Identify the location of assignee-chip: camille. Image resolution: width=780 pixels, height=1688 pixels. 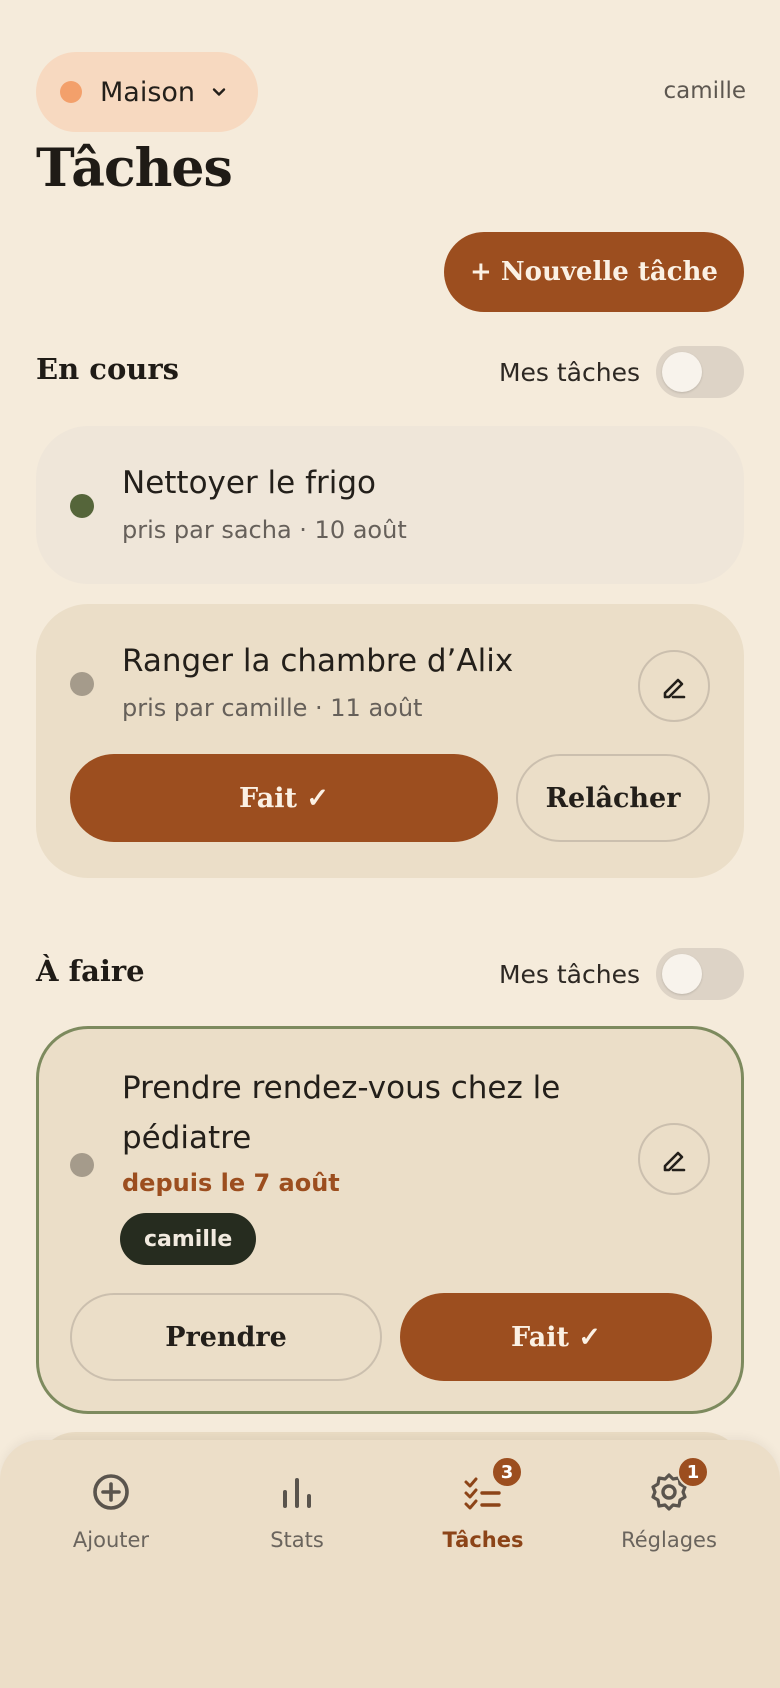
(188, 1239).